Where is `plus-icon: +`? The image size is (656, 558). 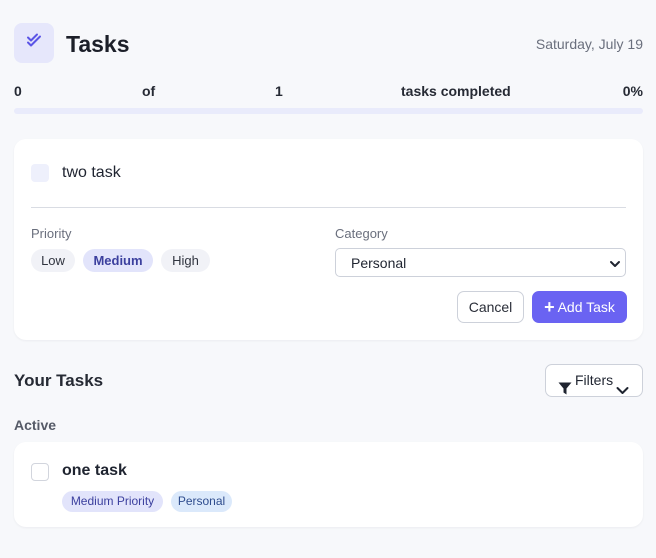 plus-icon: + is located at coordinates (549, 307).